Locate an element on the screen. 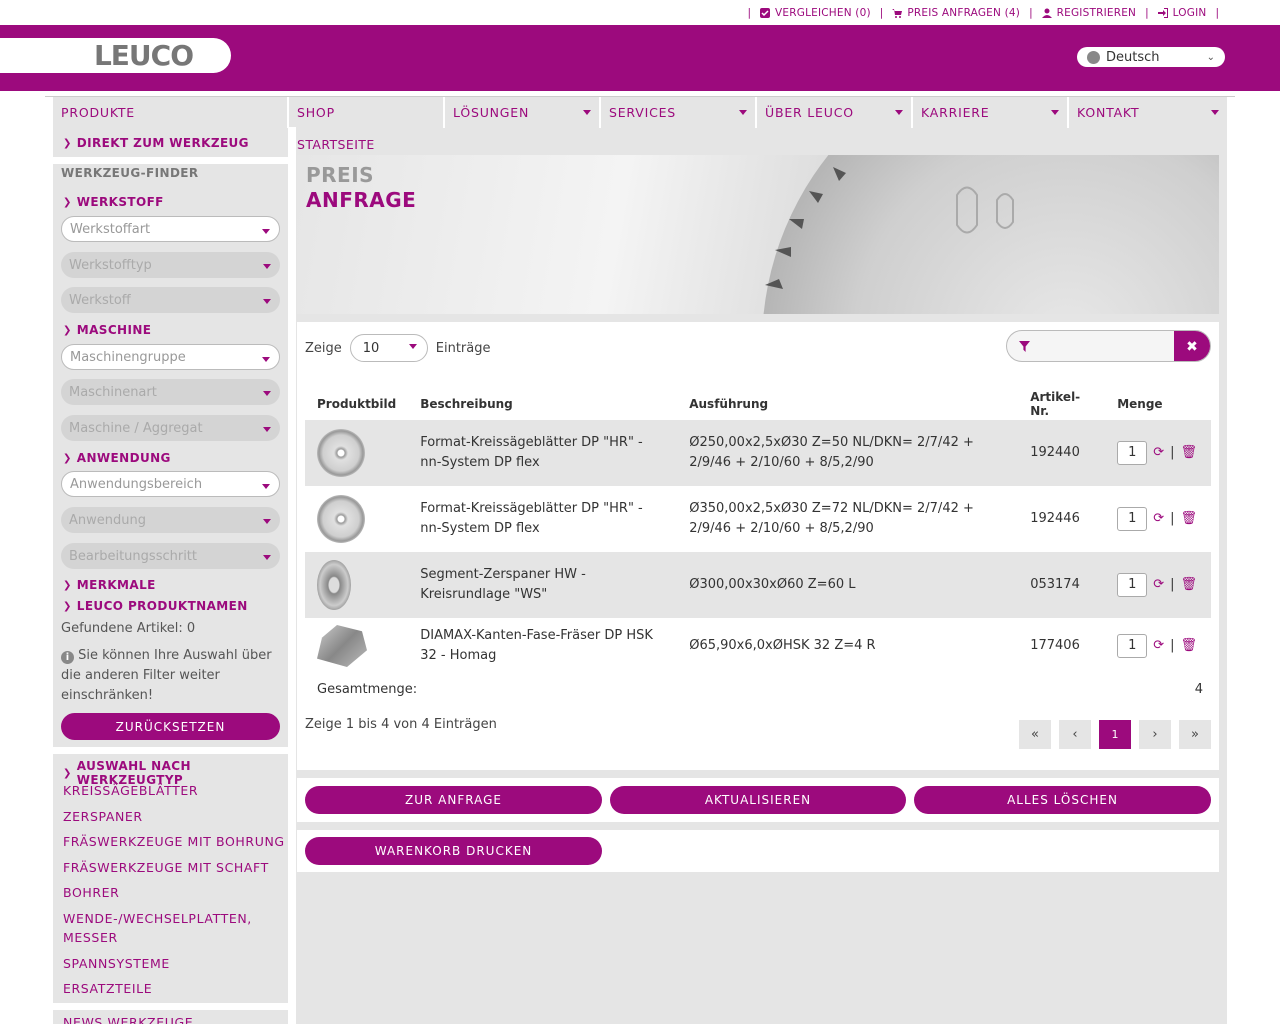 This screenshot has width=1280, height=1024. register-link: REGISTRIEREN is located at coordinates (1089, 12).